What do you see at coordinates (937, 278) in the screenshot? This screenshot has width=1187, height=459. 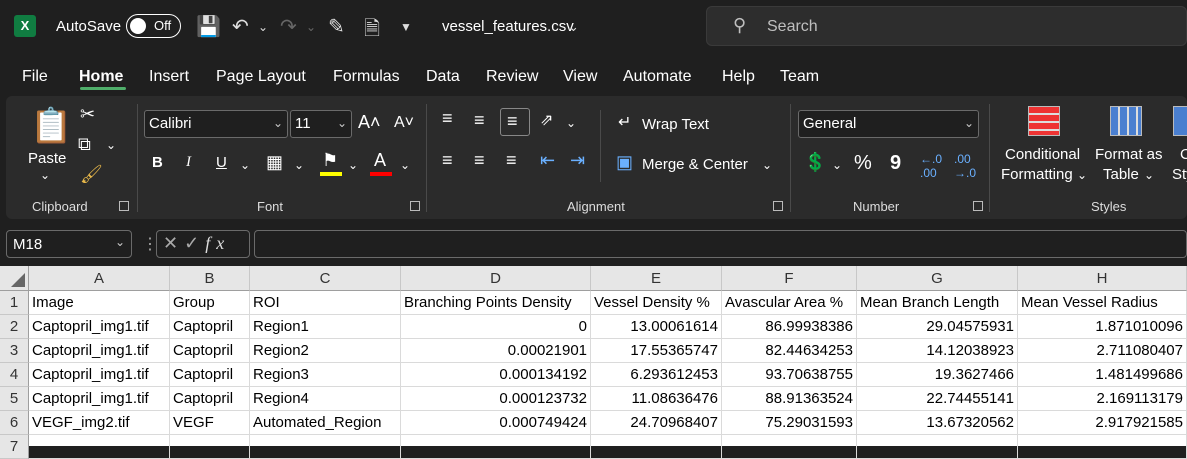 I see `column-header-g: G` at bounding box center [937, 278].